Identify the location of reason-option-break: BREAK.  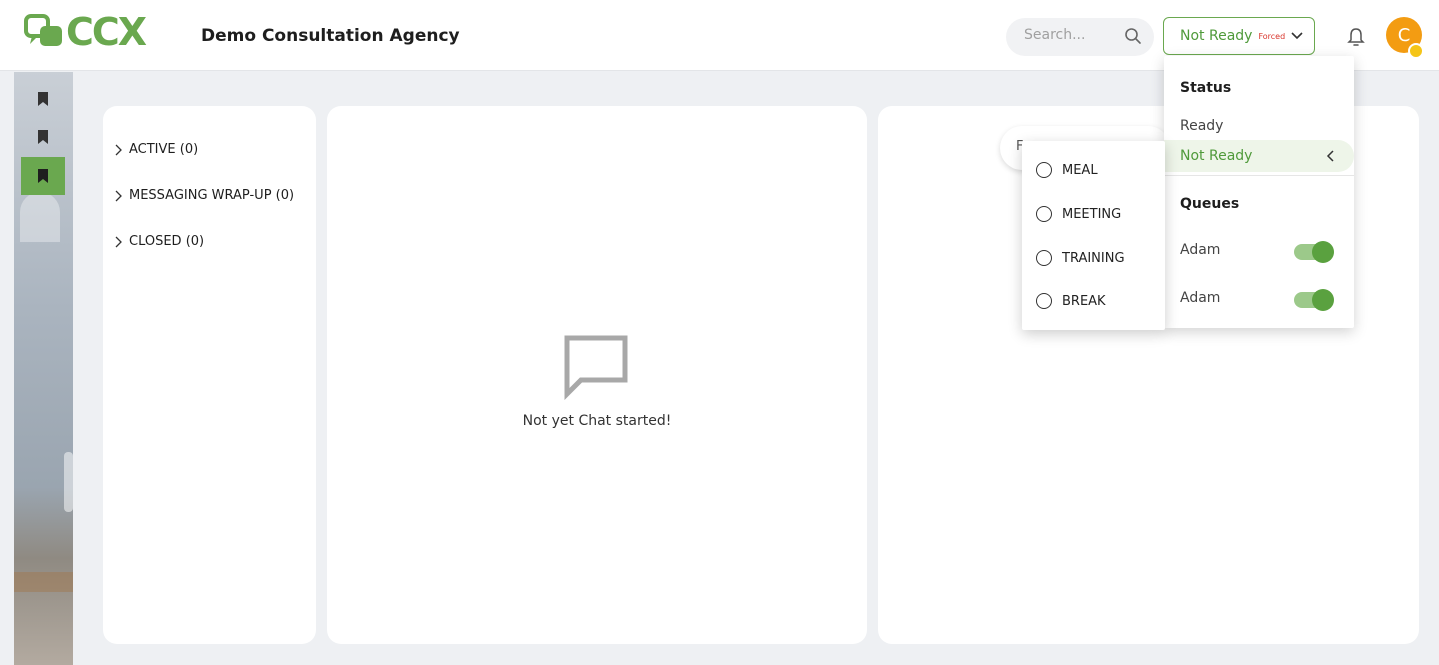
(1071, 301).